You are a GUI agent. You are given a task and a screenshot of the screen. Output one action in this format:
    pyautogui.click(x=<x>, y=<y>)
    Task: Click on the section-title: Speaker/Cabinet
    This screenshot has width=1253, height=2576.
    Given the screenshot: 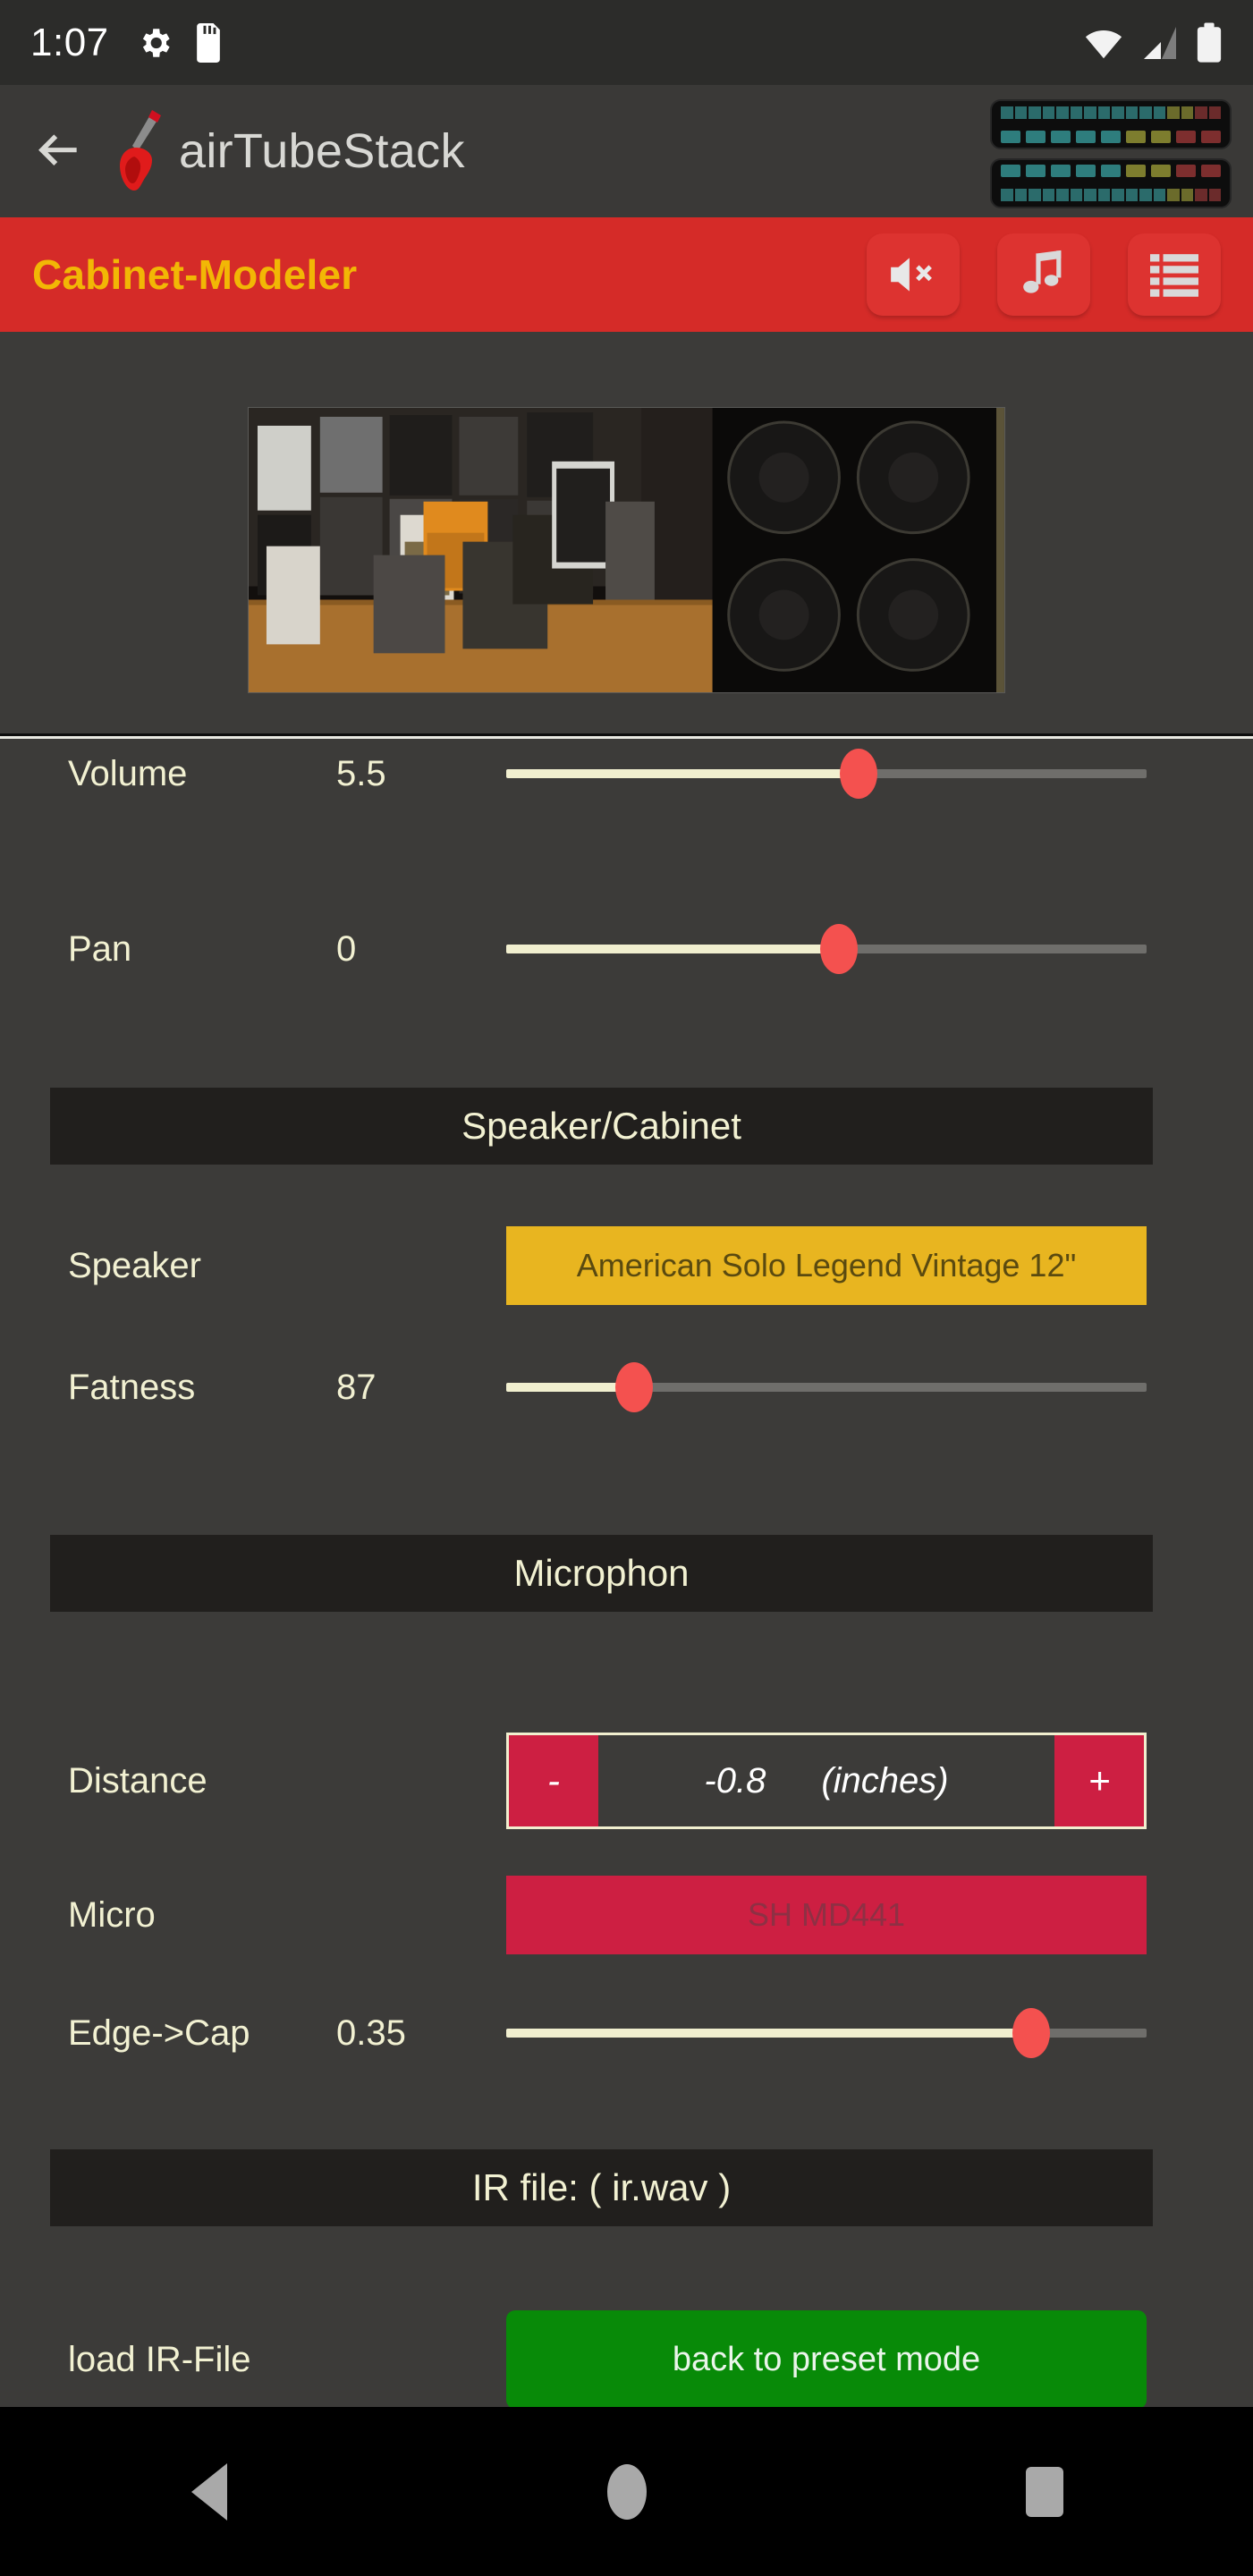 What is the action you would take?
    pyautogui.click(x=601, y=1126)
    